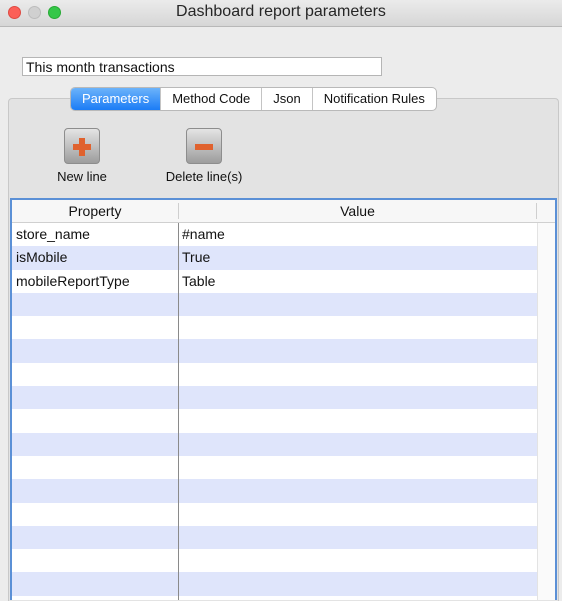 The width and height of the screenshot is (562, 601). I want to click on delete-lines-label: Delete line(s), so click(204, 176).